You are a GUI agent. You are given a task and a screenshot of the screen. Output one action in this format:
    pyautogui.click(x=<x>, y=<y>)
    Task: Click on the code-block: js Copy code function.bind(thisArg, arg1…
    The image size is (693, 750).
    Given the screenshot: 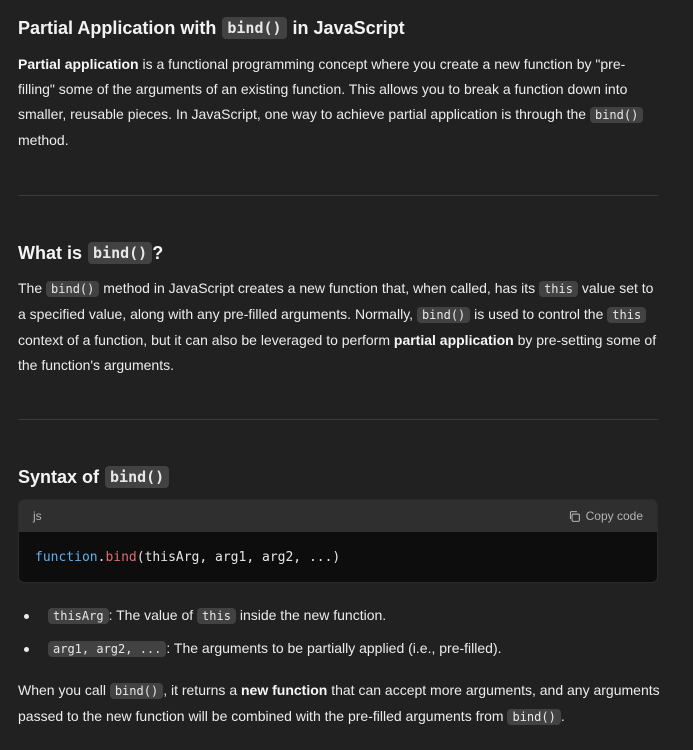 What is the action you would take?
    pyautogui.click(x=338, y=541)
    